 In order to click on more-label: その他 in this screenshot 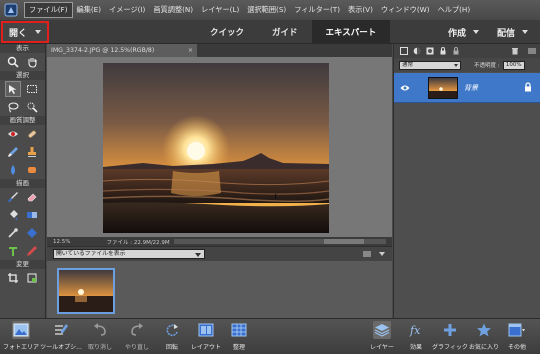, I will do `click(516, 347)`.